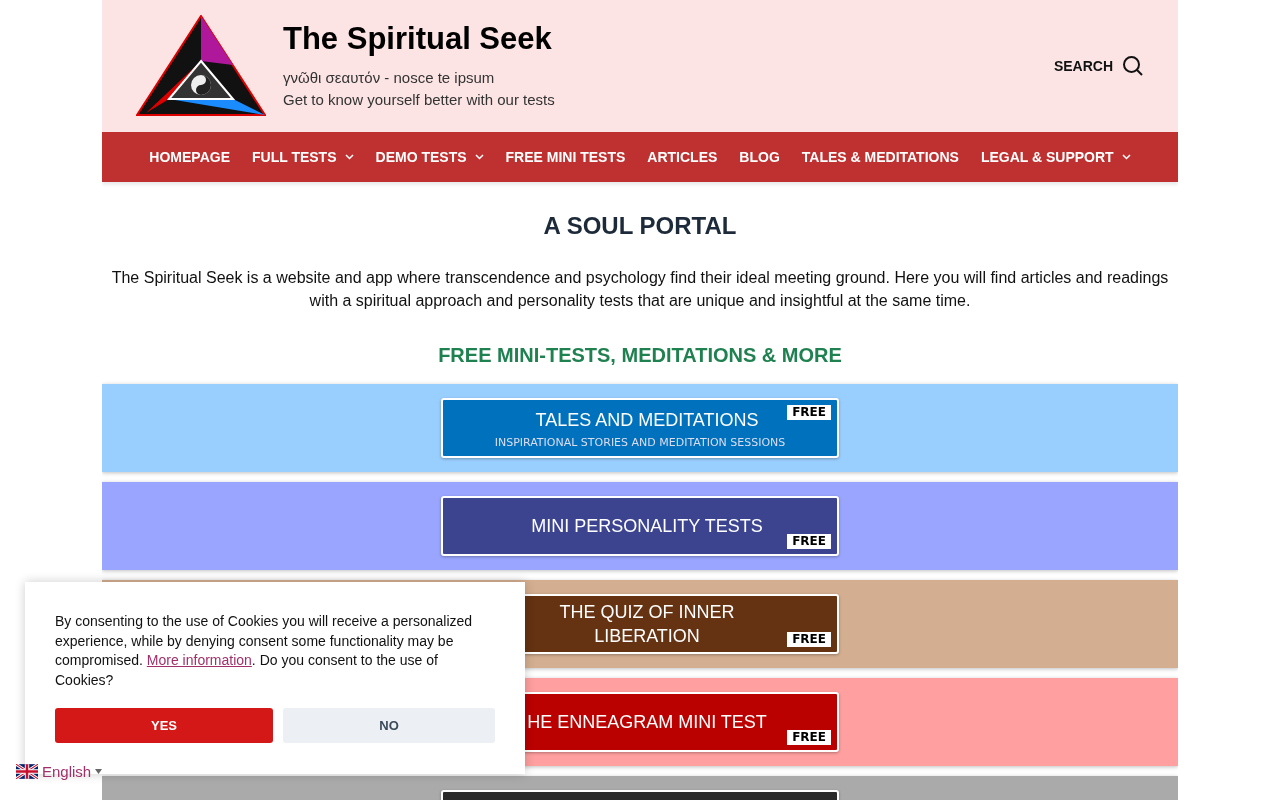 This screenshot has height=800, width=1280. Describe the element at coordinates (640, 428) in the screenshot. I see `banner-link: TALES AND MEDITATIONS INSPIRATIONAL STORIES AND MEDITATION SESSIONS FREE` at that location.